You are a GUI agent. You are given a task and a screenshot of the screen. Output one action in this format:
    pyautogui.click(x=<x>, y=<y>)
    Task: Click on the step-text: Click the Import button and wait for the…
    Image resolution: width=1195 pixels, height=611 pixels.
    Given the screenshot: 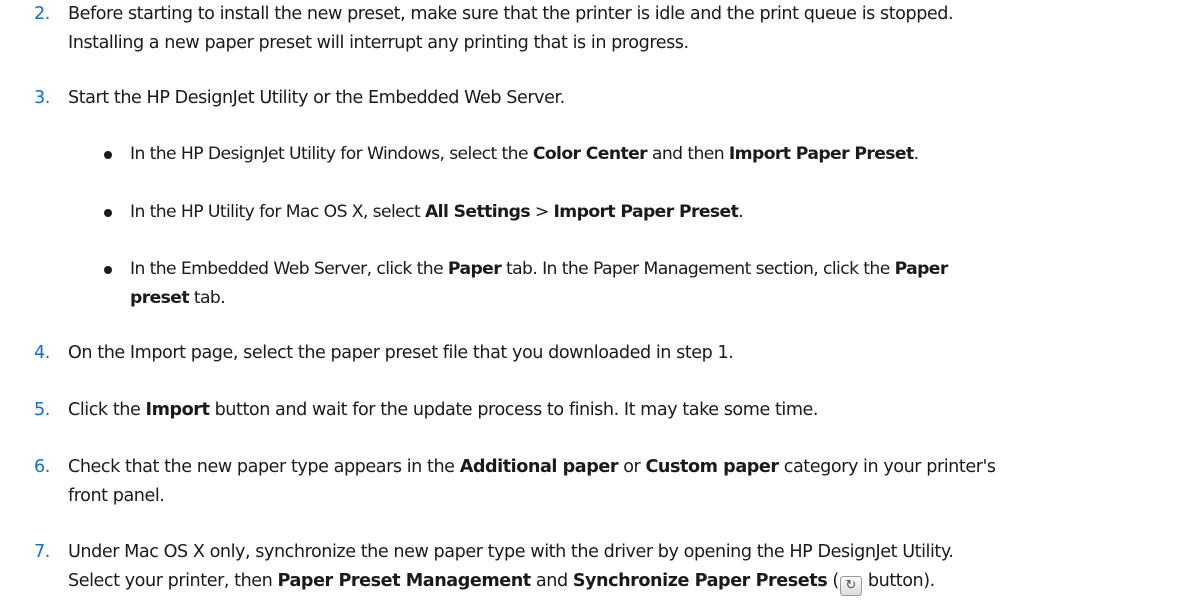 What is the action you would take?
    pyautogui.click(x=629, y=410)
    